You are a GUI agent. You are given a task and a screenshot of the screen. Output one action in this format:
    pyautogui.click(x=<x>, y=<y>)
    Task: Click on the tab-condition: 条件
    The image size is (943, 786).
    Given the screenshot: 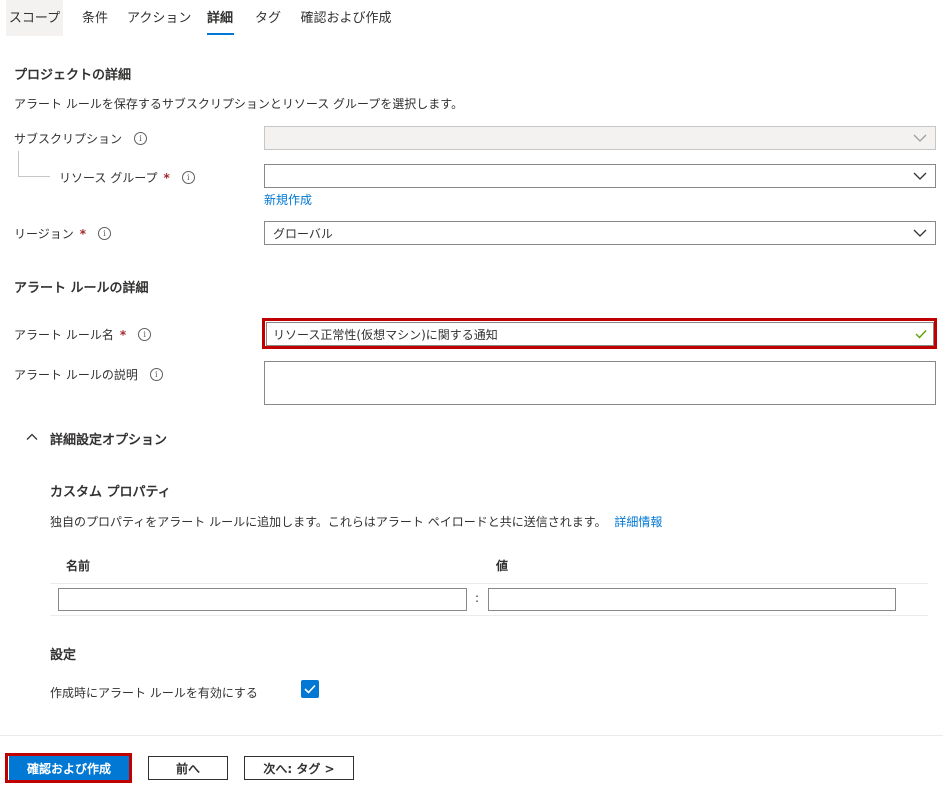 What is the action you would take?
    pyautogui.click(x=95, y=18)
    